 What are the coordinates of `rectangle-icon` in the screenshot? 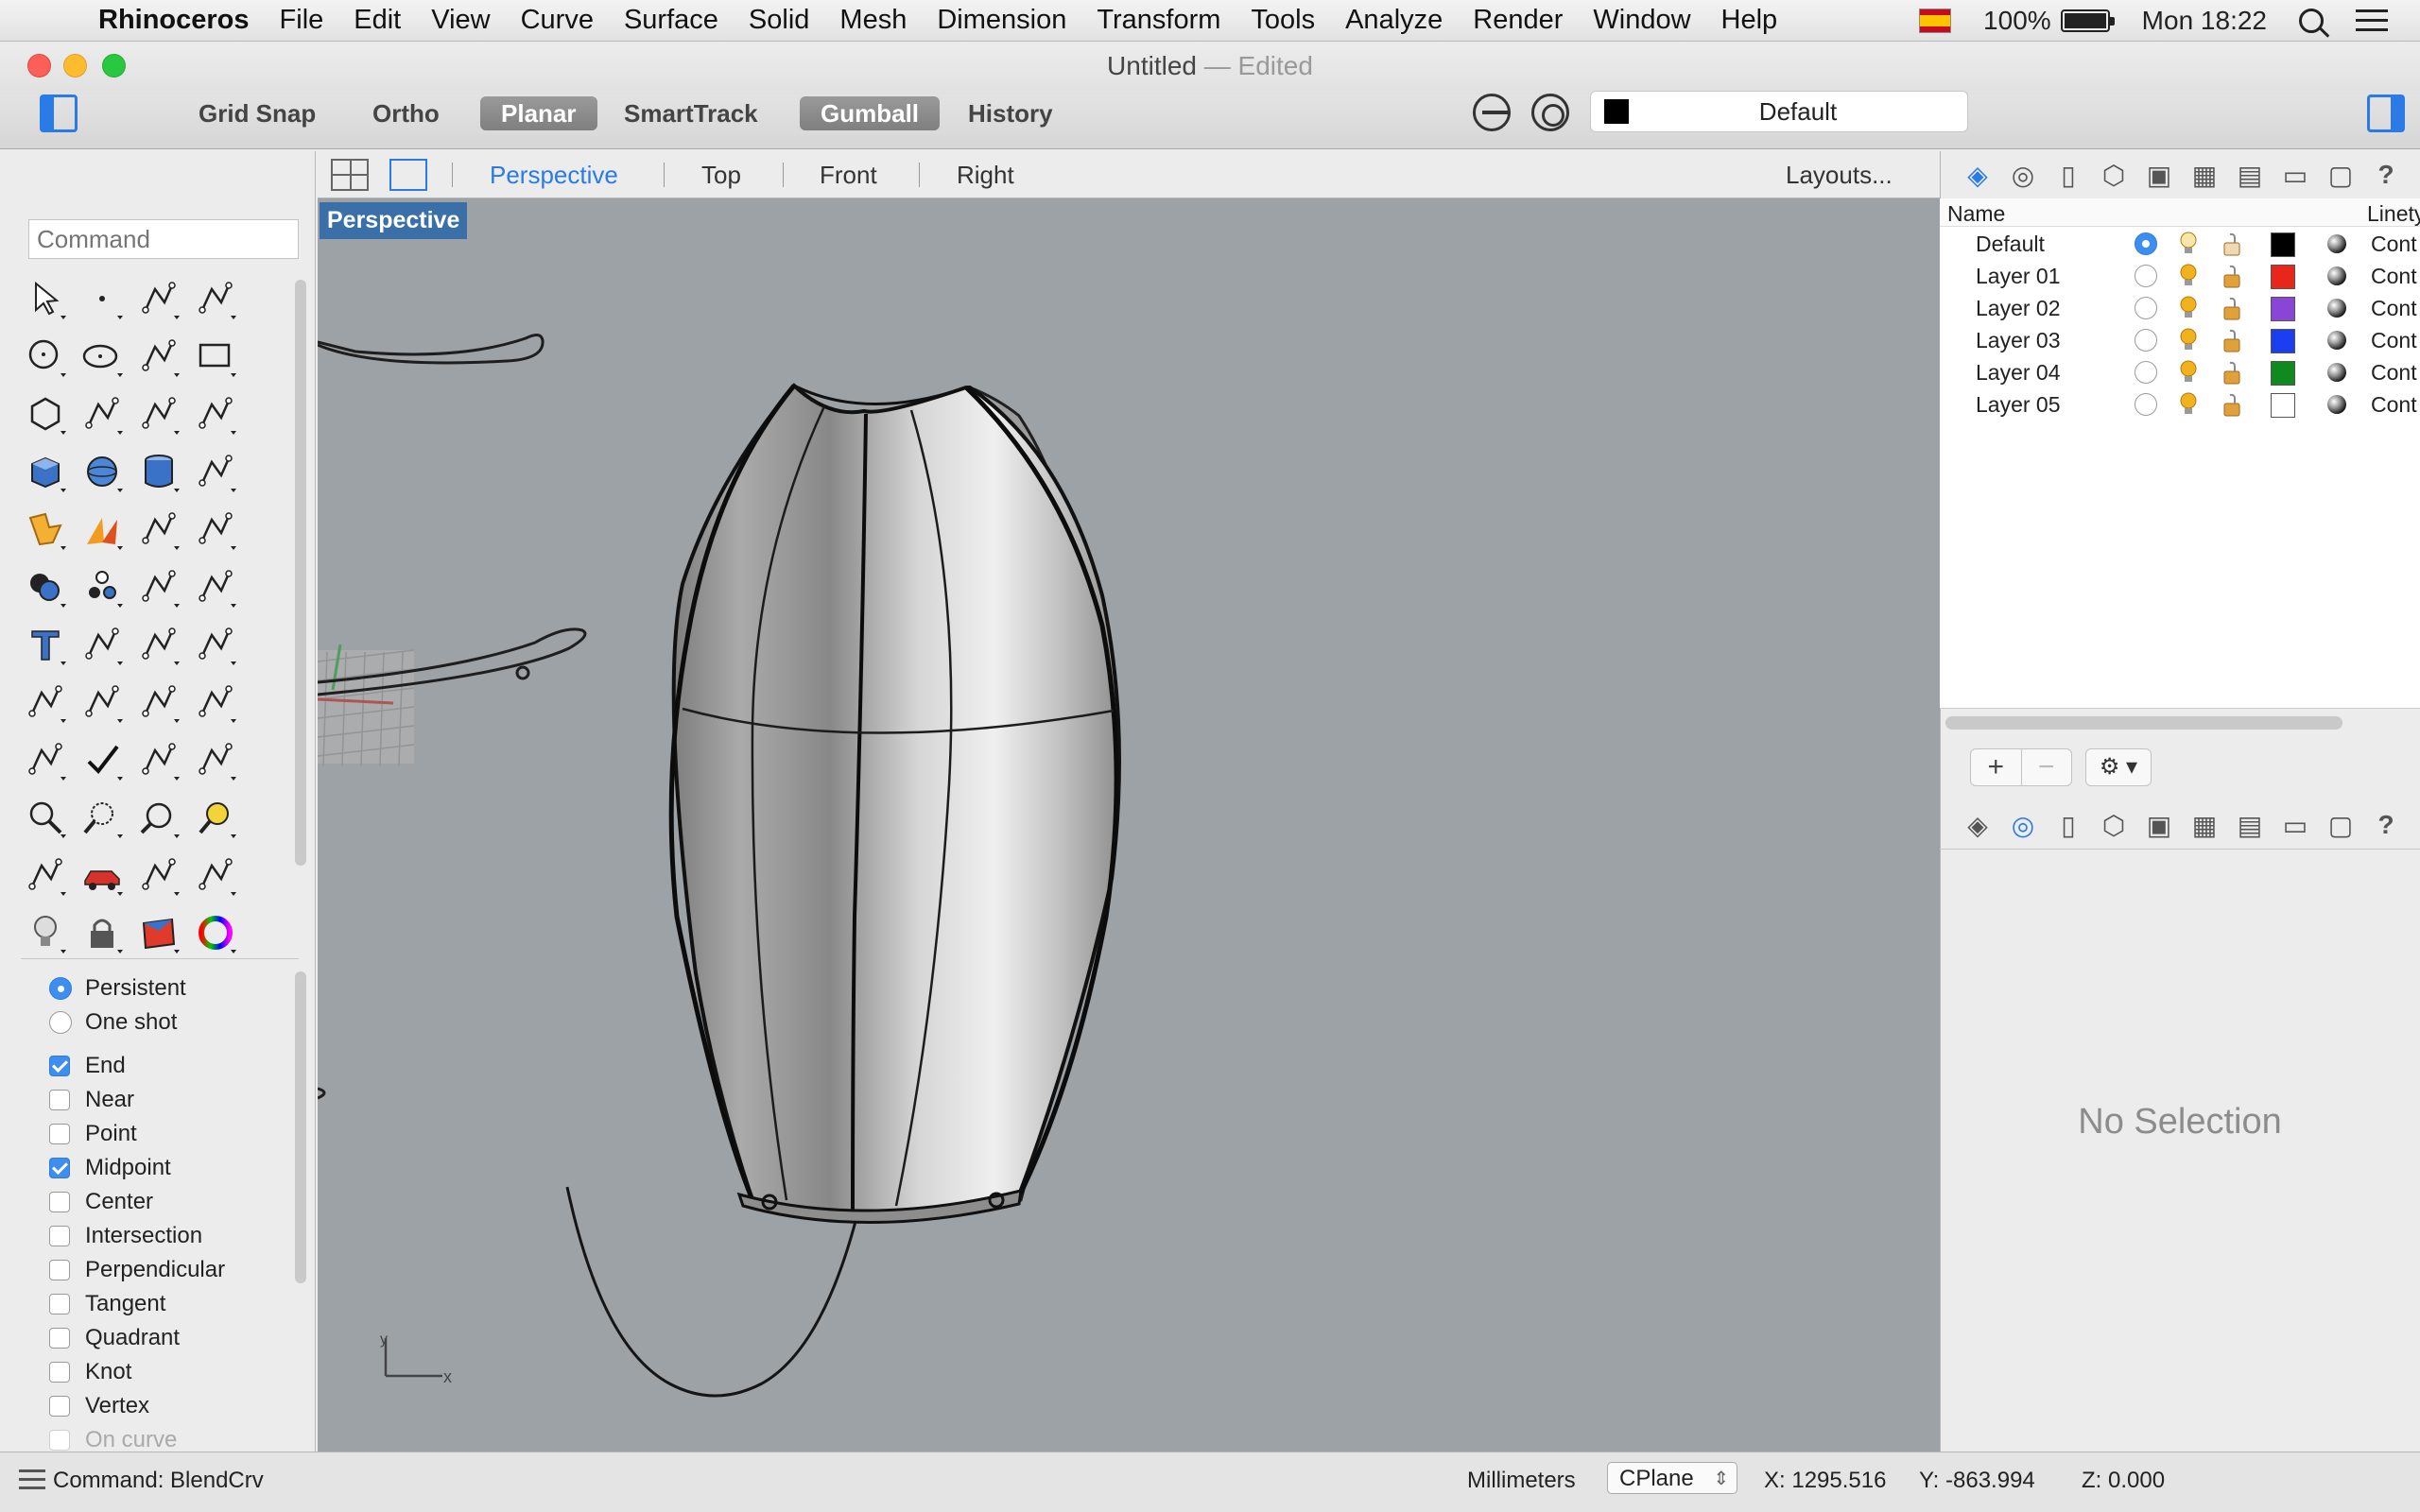 It's located at (215, 356).